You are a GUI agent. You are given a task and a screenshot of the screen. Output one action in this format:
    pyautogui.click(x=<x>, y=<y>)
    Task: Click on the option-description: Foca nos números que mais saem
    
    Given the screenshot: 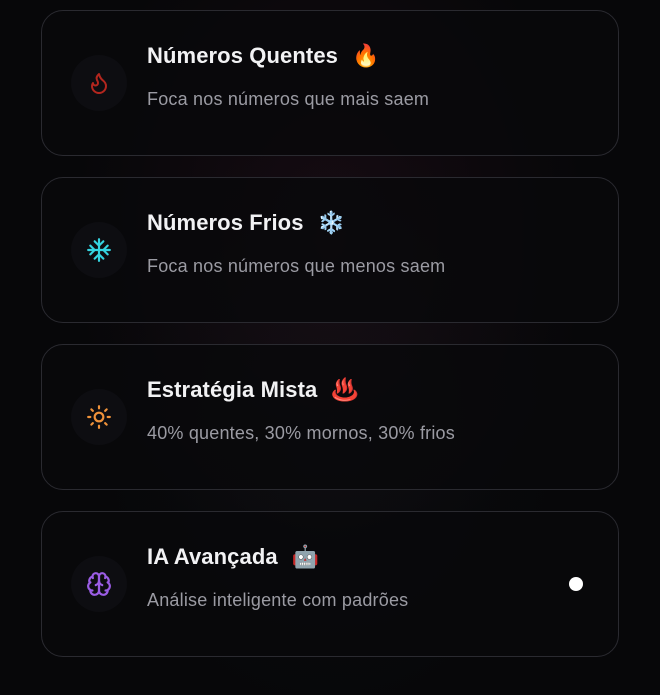 What is the action you would take?
    pyautogui.click(x=288, y=99)
    